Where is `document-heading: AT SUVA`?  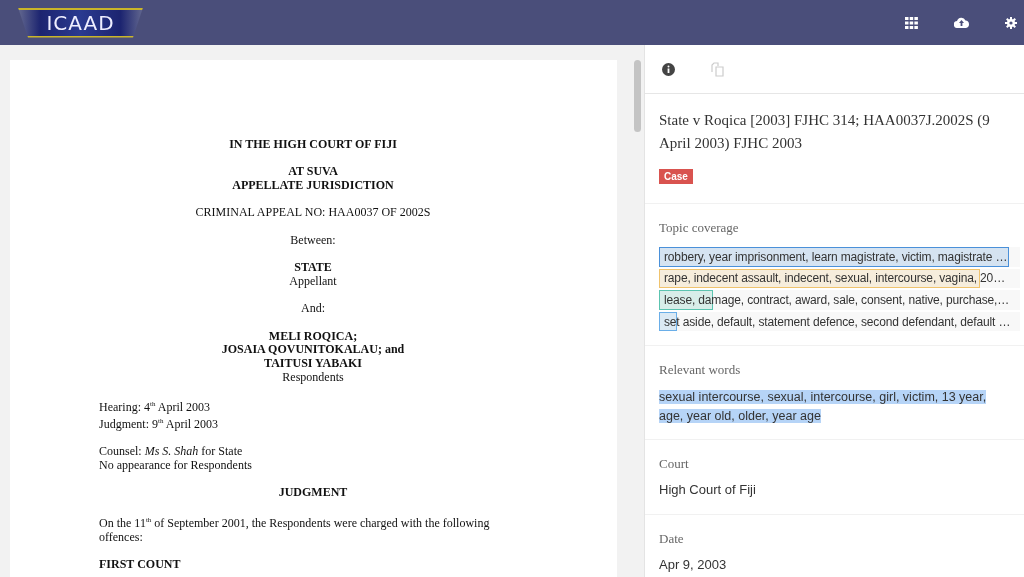 document-heading: AT SUVA is located at coordinates (313, 172).